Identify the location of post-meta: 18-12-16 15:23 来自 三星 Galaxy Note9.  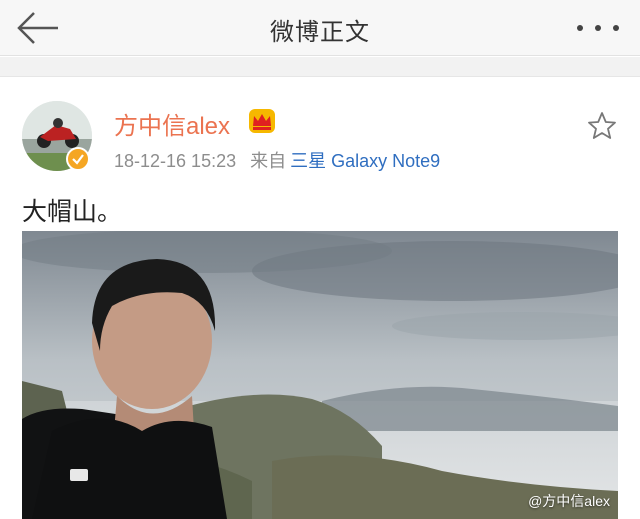
(277, 160).